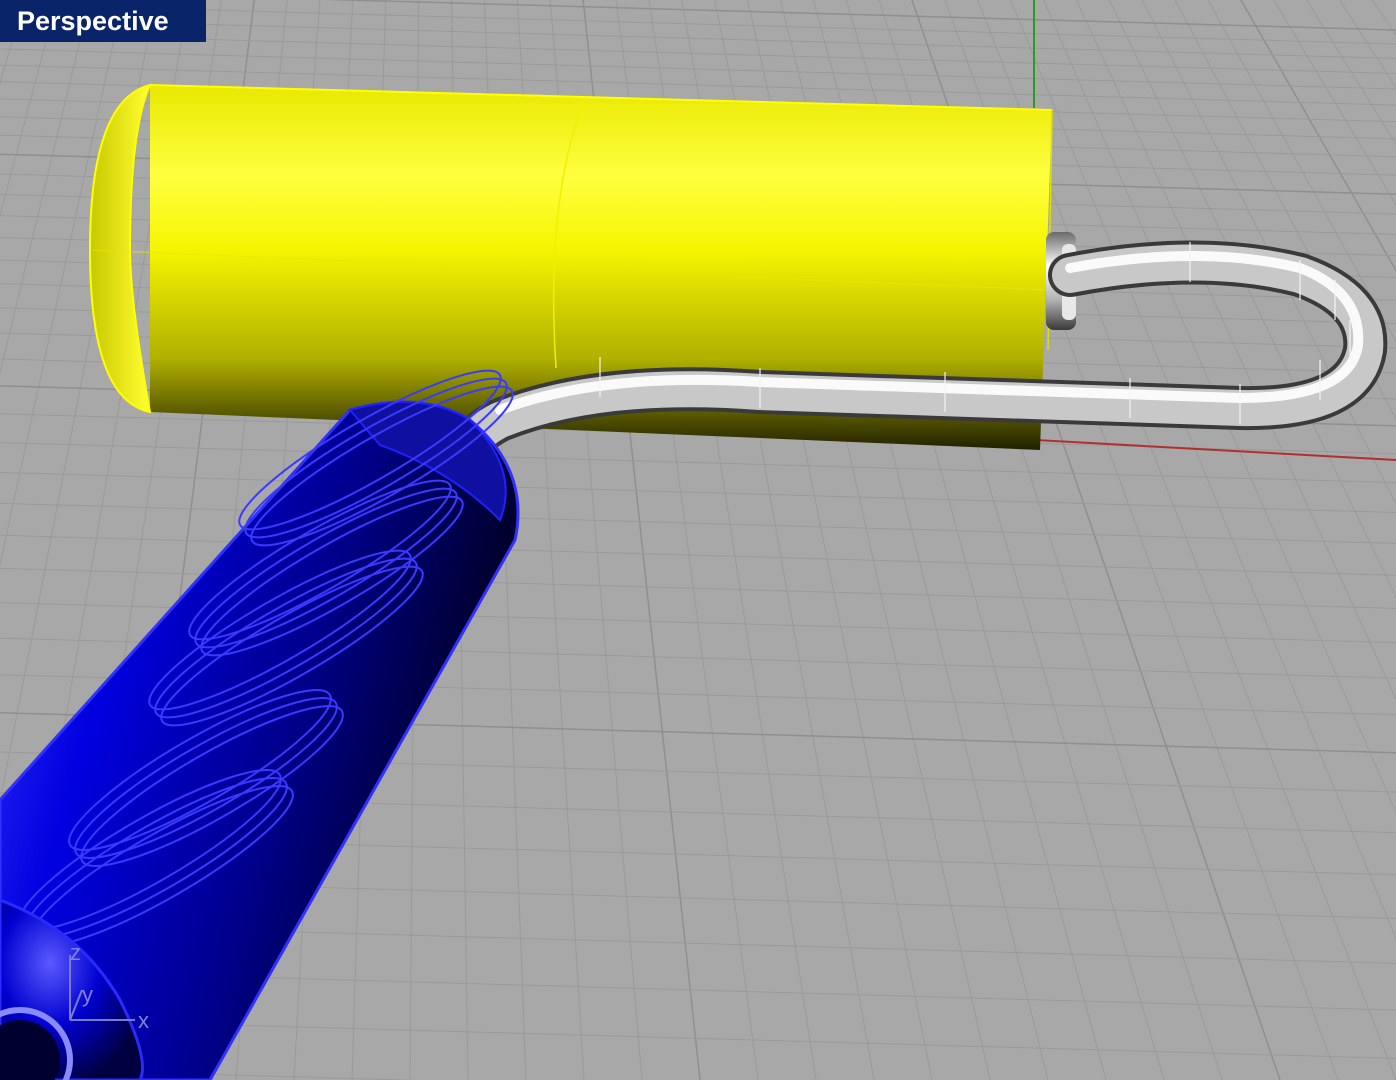 The width and height of the screenshot is (1396, 1080). I want to click on x-axis-line, so click(1215, 450).